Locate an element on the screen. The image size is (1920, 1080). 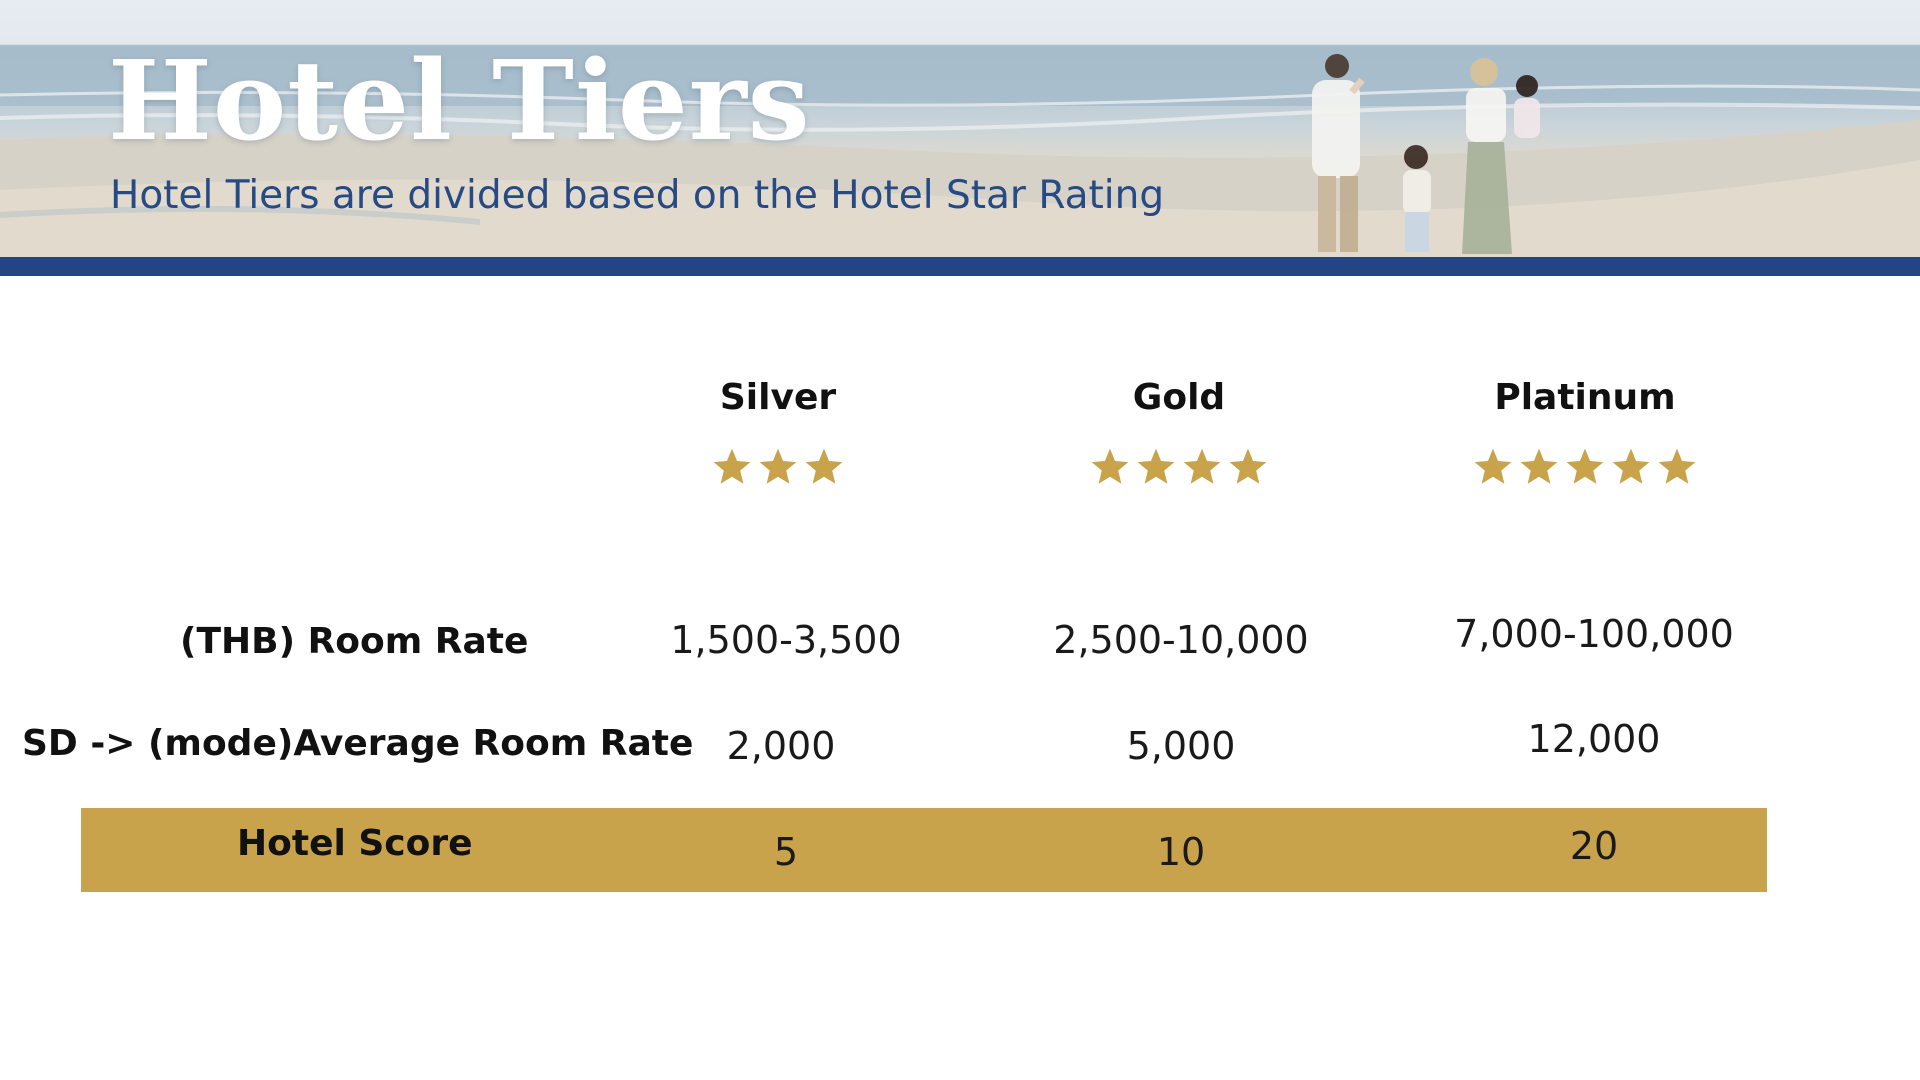
cell-room-rate-silver: 1,500-3,500 is located at coordinates (786, 640).